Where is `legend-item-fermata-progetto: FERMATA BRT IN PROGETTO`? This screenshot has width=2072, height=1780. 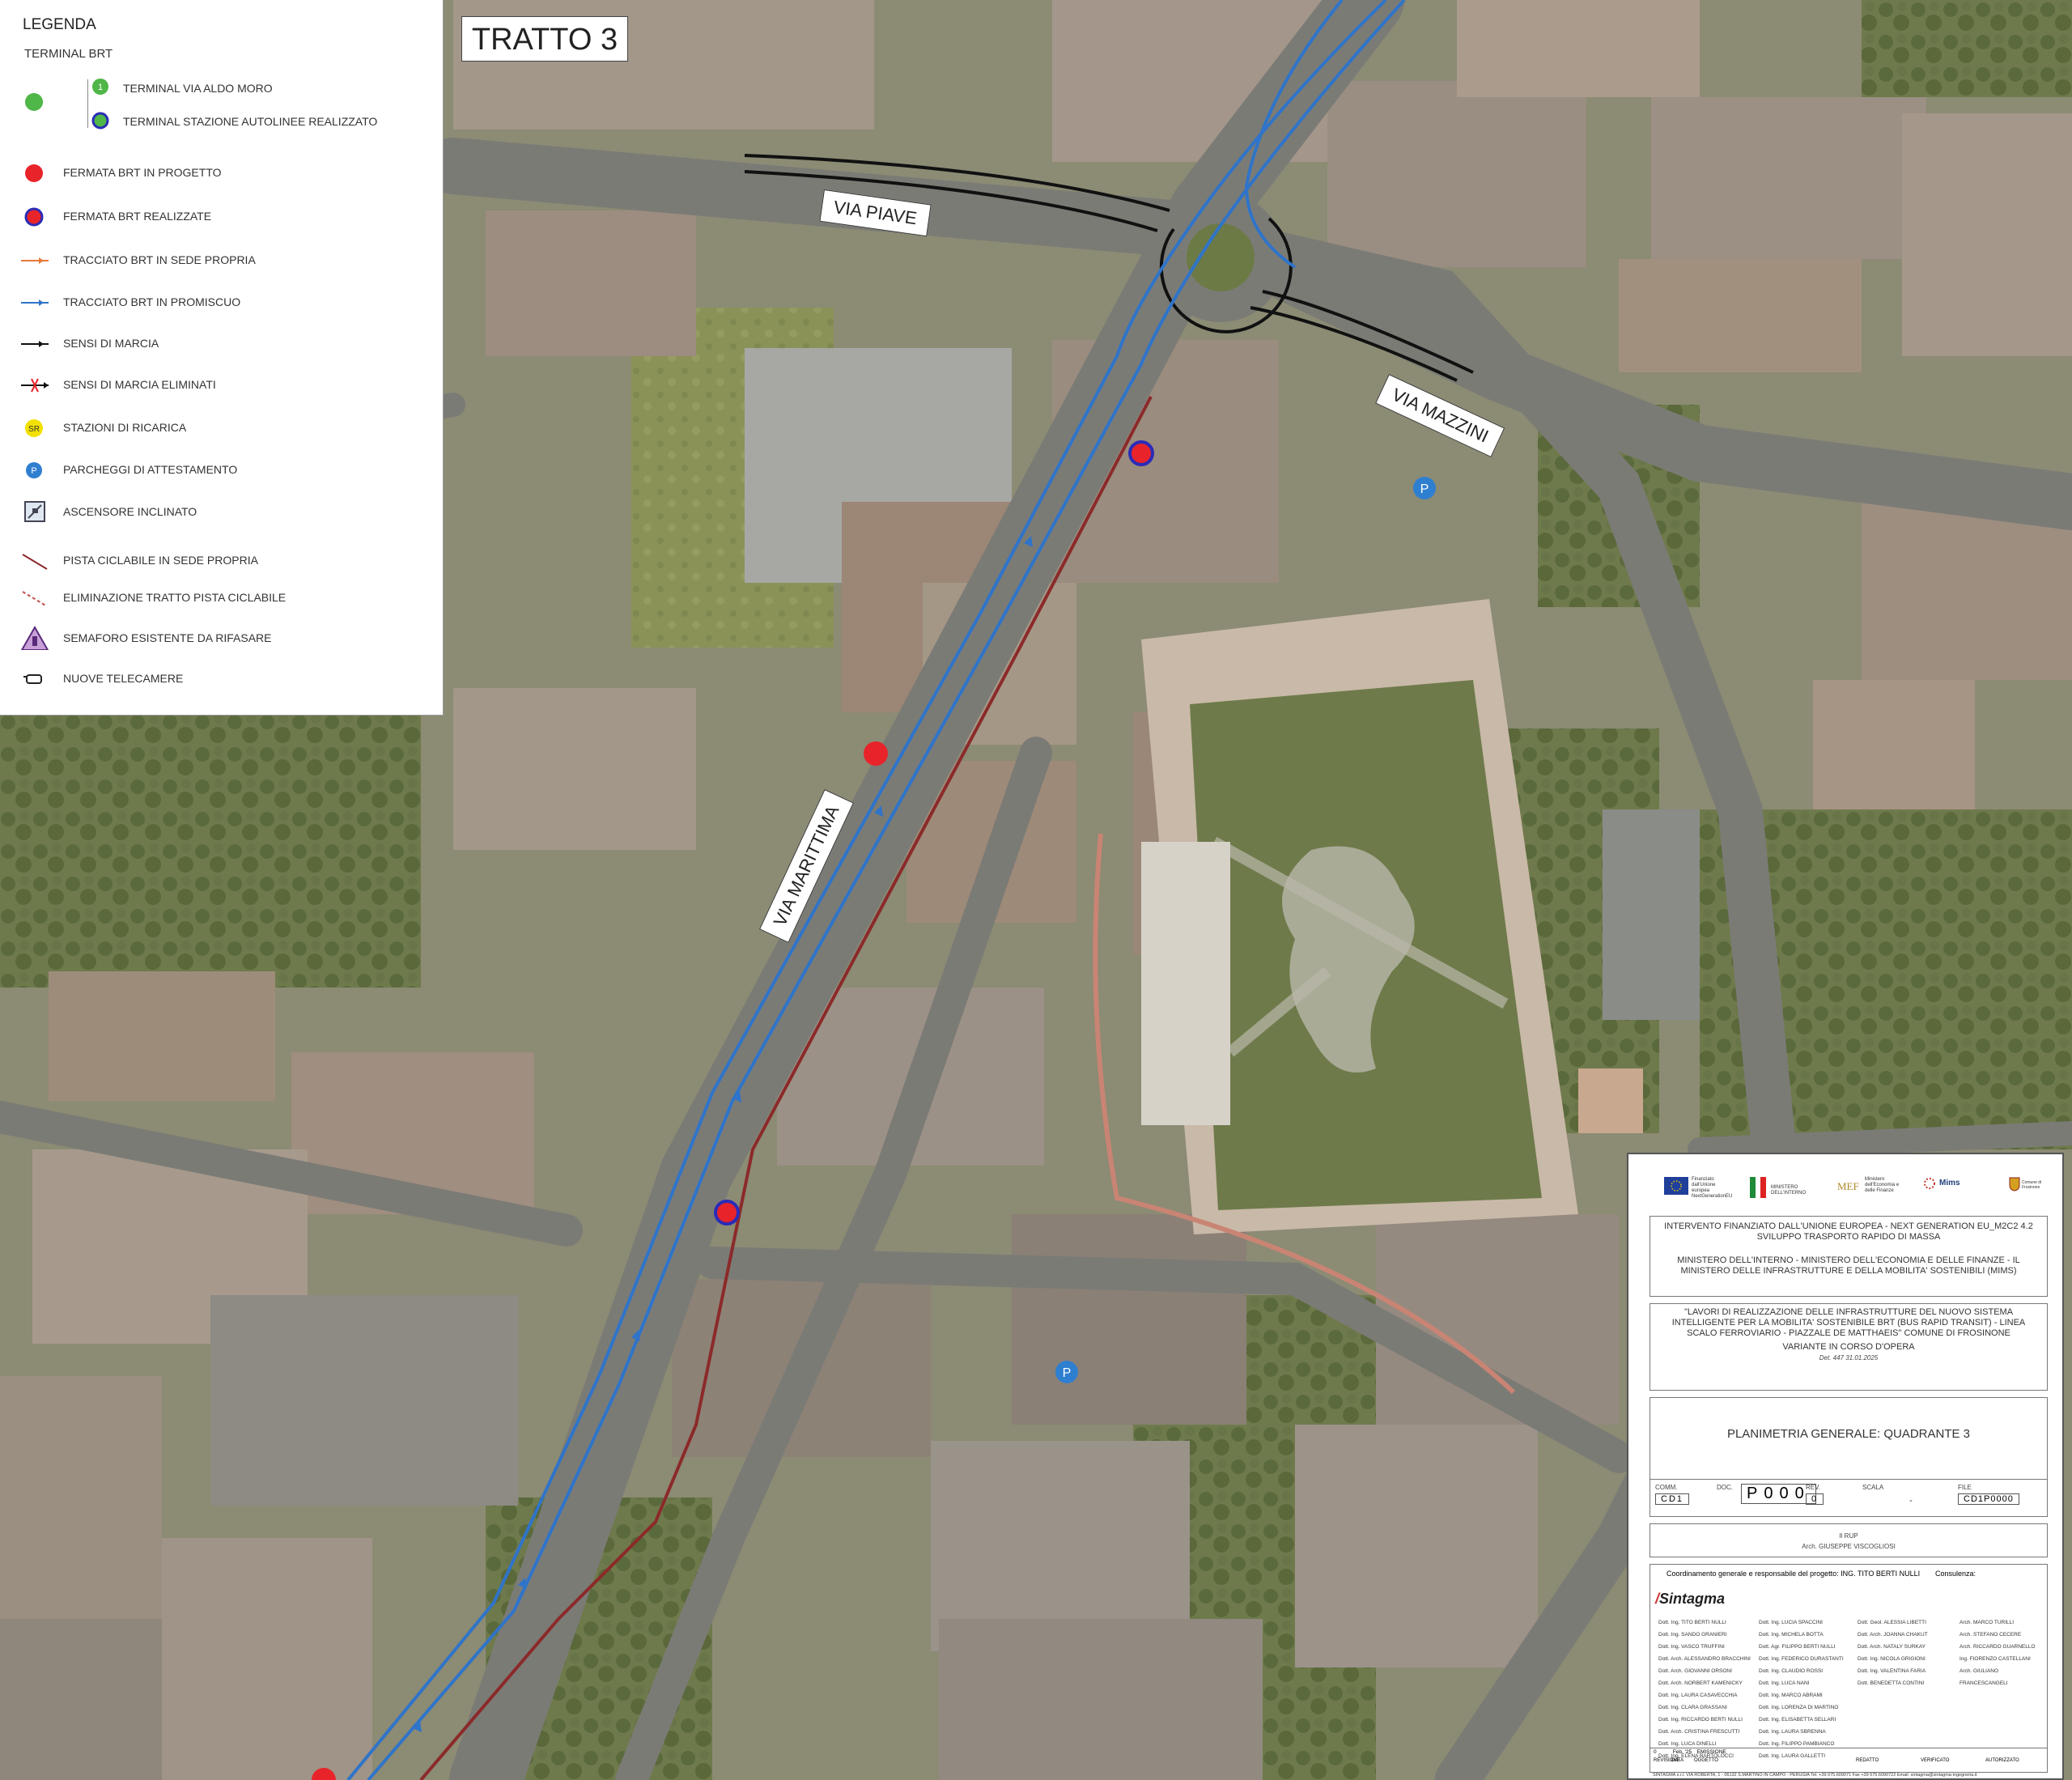 legend-item-fermata-progetto: FERMATA BRT IN PROGETTO is located at coordinates (218, 172).